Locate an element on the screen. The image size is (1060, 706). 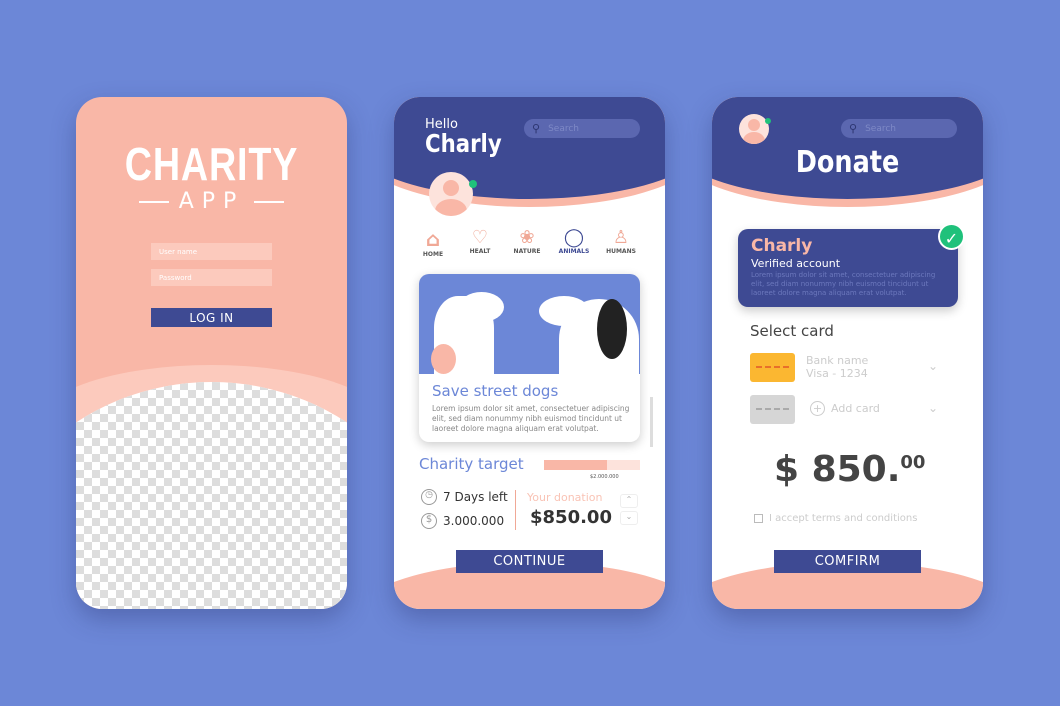
category-humans: ♙ HUMANS is located at coordinates (621, 242).